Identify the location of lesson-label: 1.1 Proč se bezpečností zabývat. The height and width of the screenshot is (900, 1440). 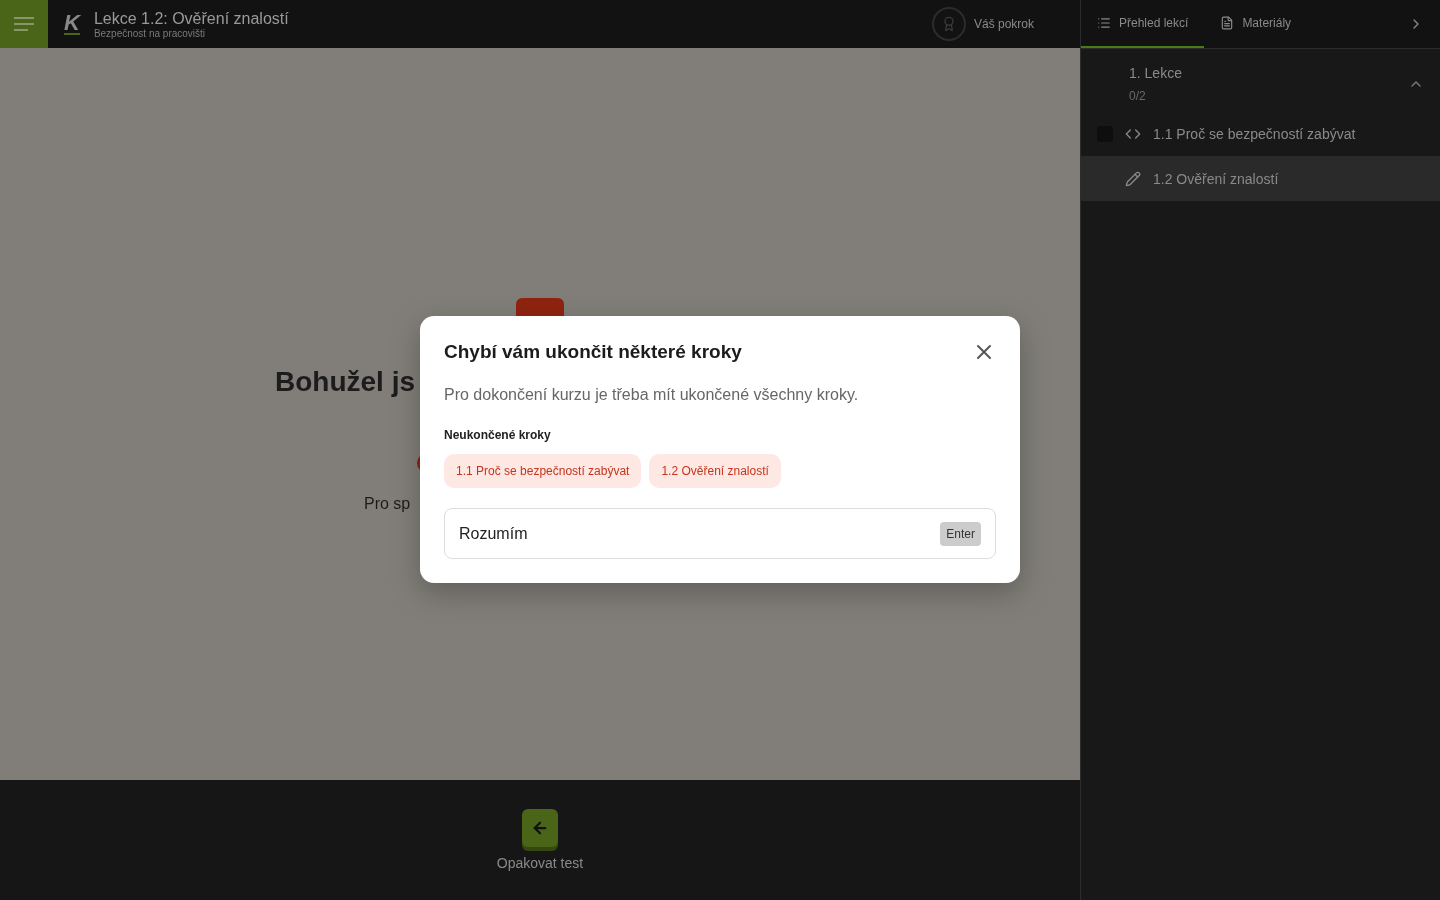
(1254, 133).